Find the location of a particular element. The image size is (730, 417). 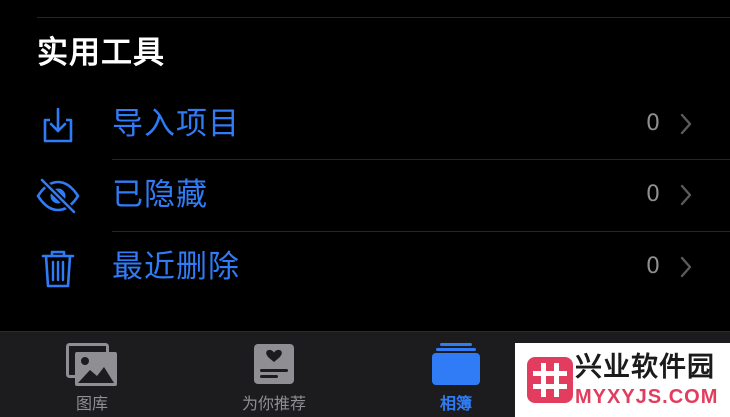

row-count-recently-deleted: 0 is located at coordinates (653, 266).